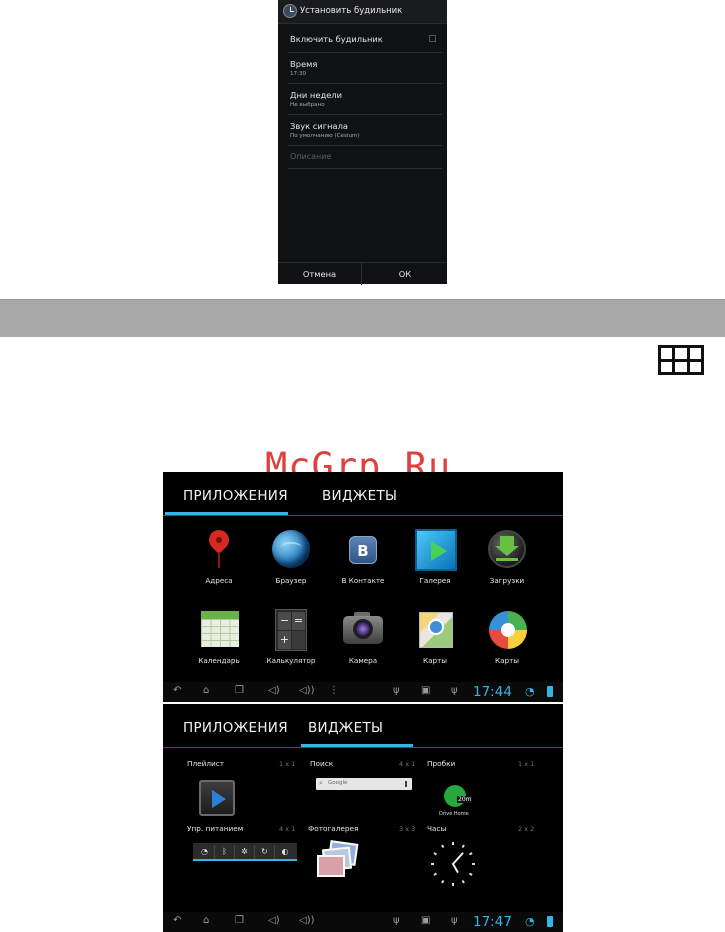 This screenshot has height=932, width=725. I want to click on app-label: Карты, so click(435, 660).